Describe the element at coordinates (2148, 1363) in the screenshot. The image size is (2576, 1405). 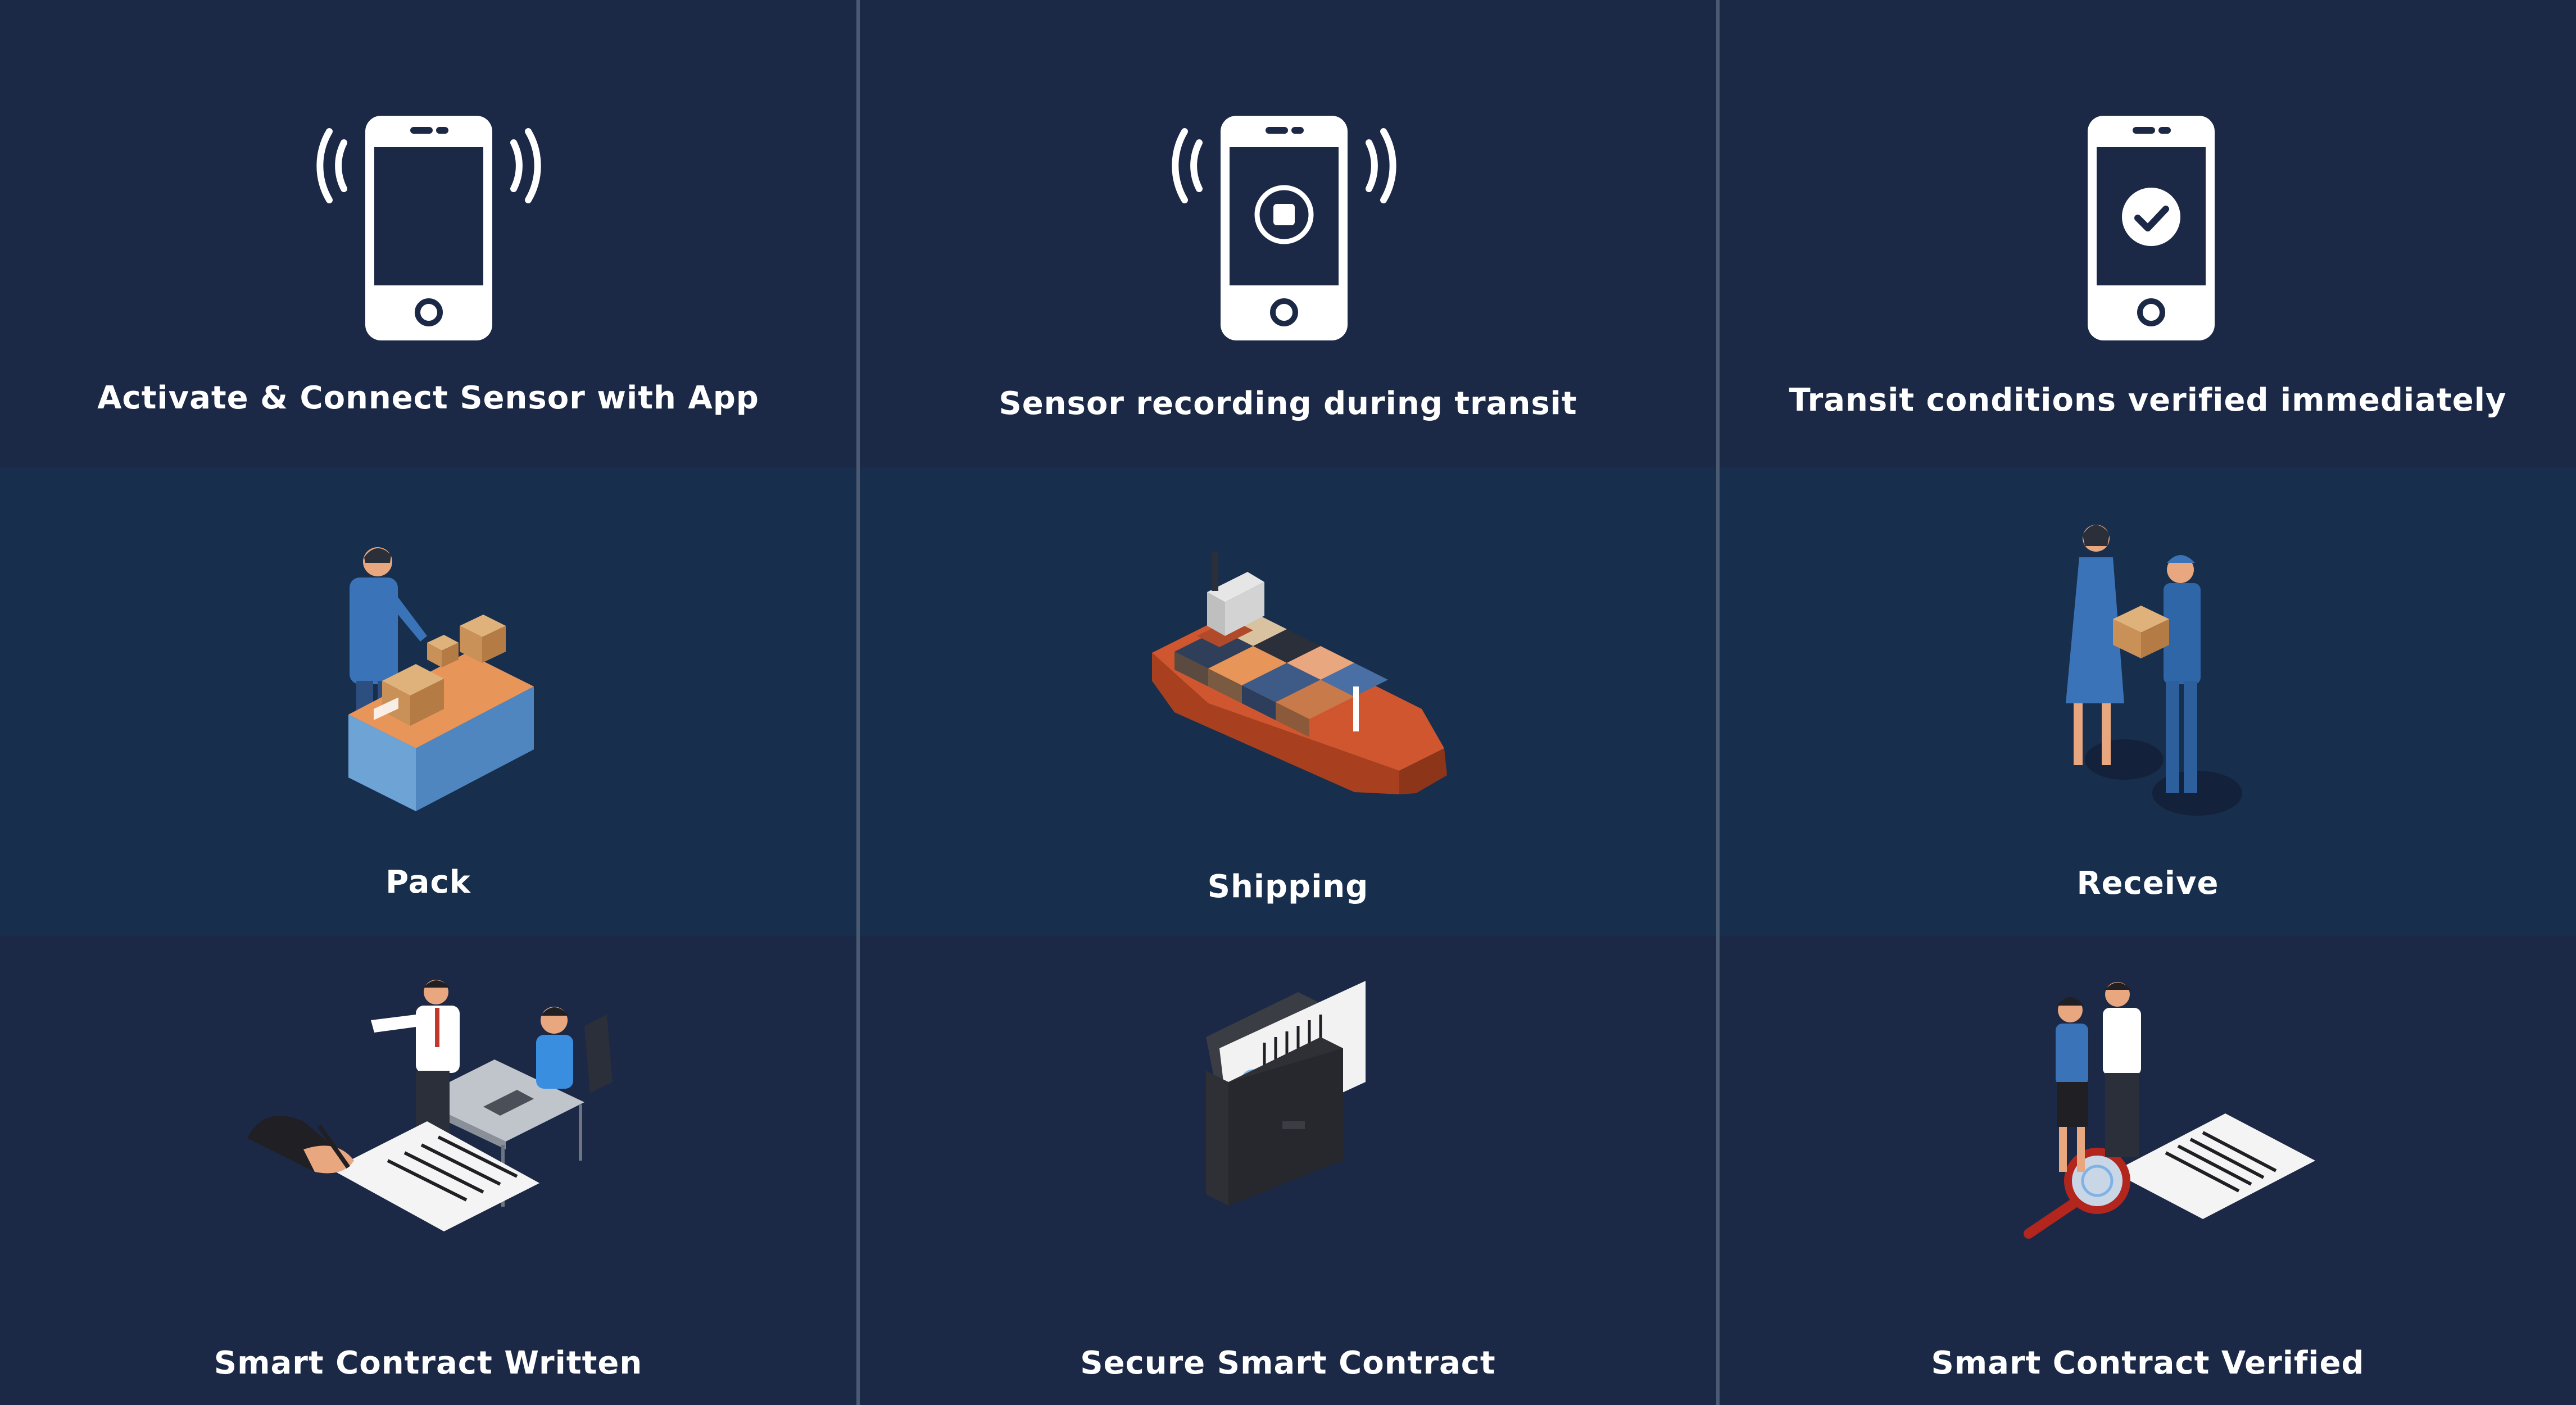
I see `step-label: Smart Contract Verified` at that location.